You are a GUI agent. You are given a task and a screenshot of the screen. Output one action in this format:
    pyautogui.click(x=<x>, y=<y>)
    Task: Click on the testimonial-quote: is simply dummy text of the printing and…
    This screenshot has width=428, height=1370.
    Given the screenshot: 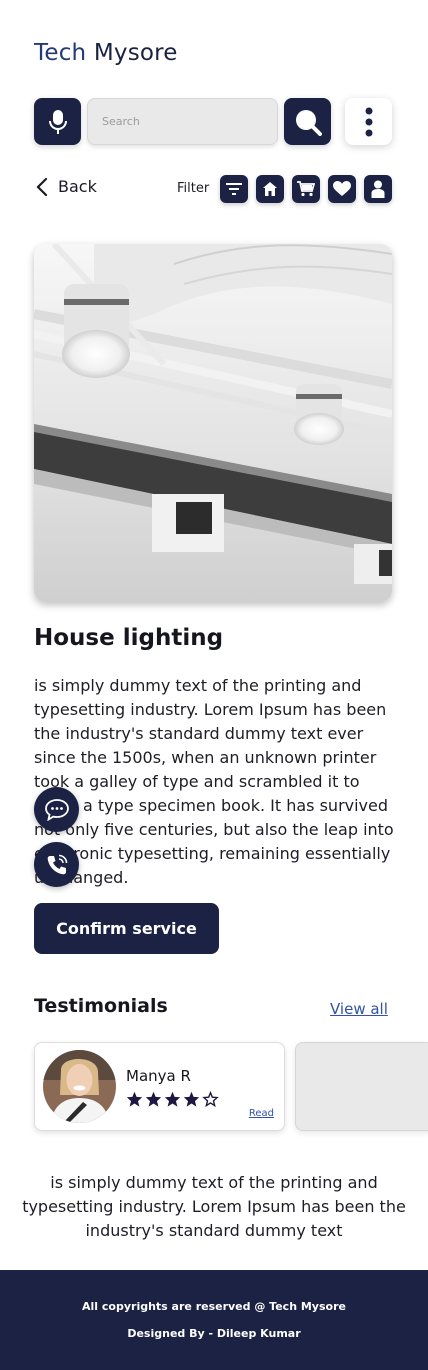 What is the action you would take?
    pyautogui.click(x=214, y=1206)
    